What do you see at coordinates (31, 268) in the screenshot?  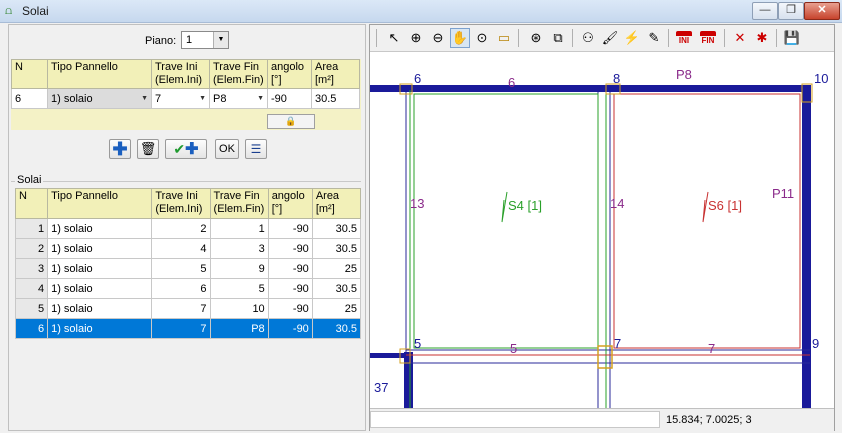 I see `row-n: 3` at bounding box center [31, 268].